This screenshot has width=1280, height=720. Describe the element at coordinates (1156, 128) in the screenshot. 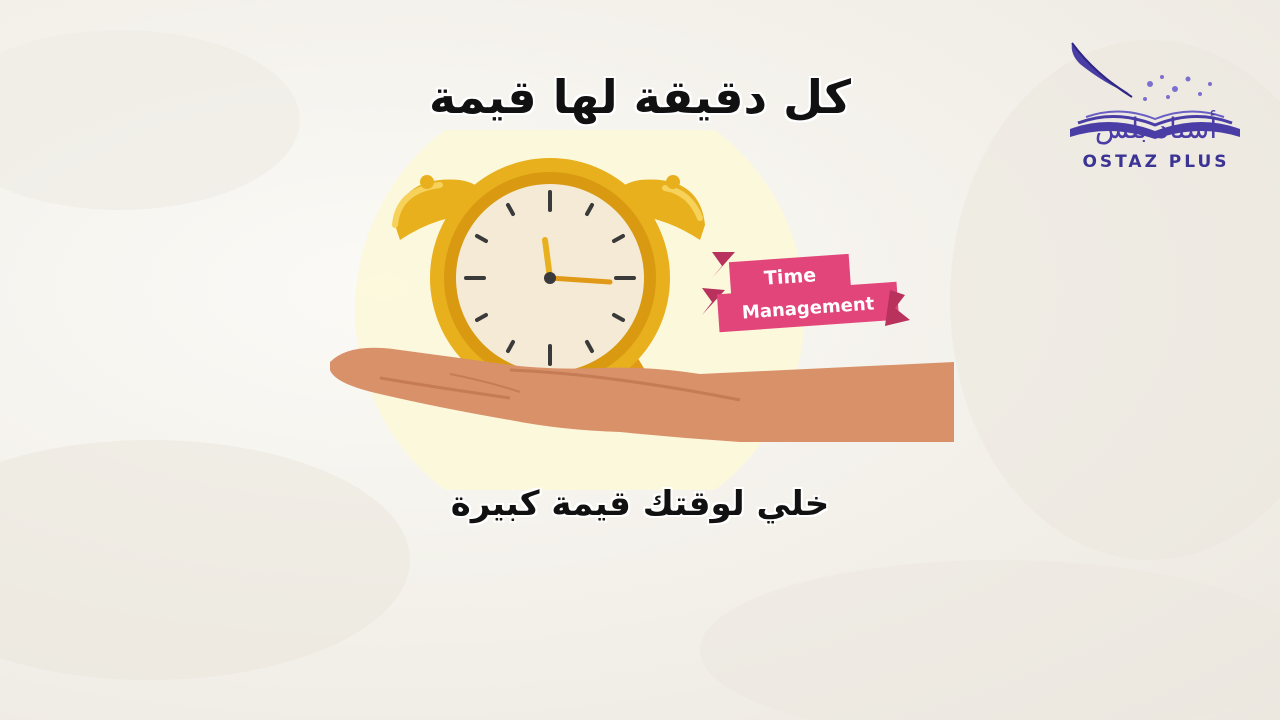

I see `logo-arabic-text: أستاذ بلس` at that location.